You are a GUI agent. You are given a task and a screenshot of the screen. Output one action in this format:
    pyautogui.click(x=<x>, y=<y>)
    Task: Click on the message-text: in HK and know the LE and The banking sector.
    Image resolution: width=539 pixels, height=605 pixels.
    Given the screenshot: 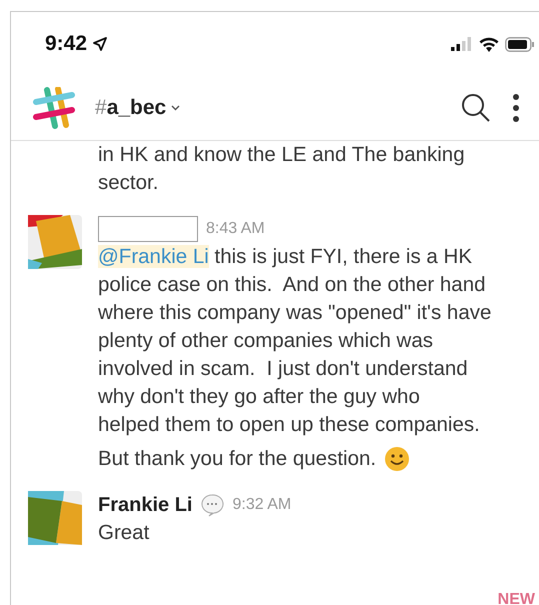 What is the action you would take?
    pyautogui.click(x=281, y=169)
    